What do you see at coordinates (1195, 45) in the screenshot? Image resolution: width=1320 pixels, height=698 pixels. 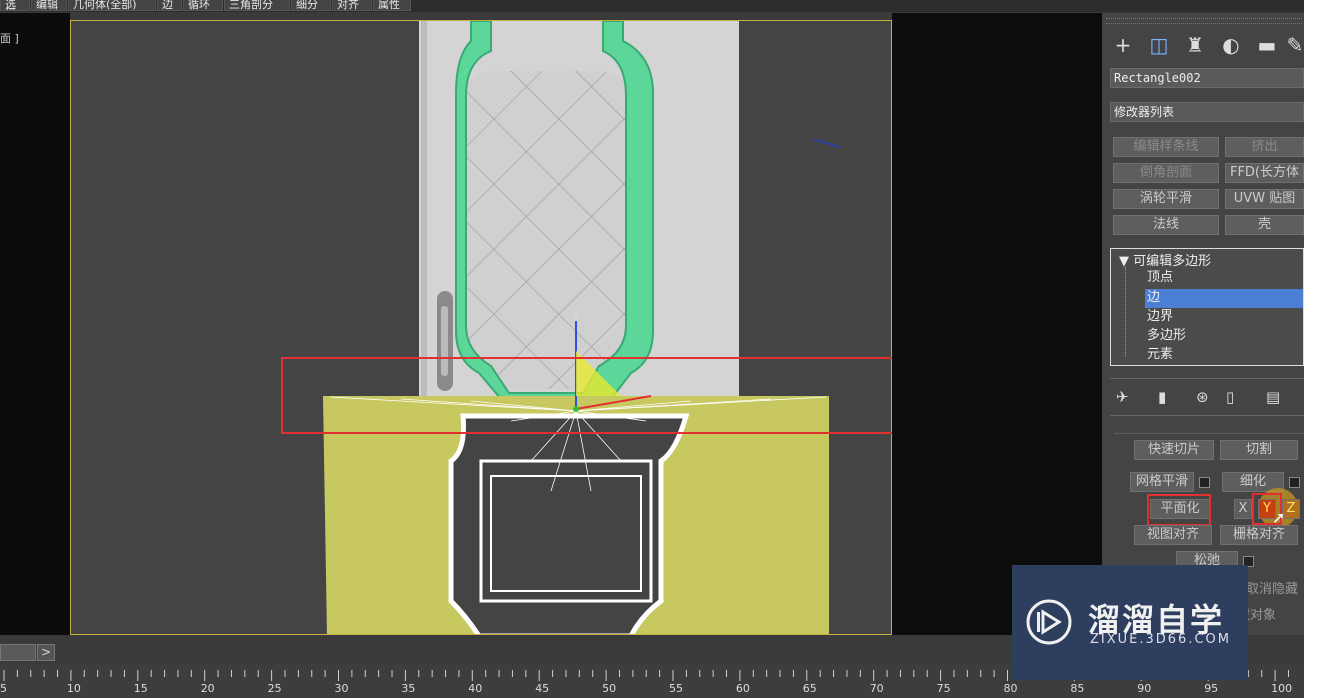 I see `hierarchy-icon: ♜` at bounding box center [1195, 45].